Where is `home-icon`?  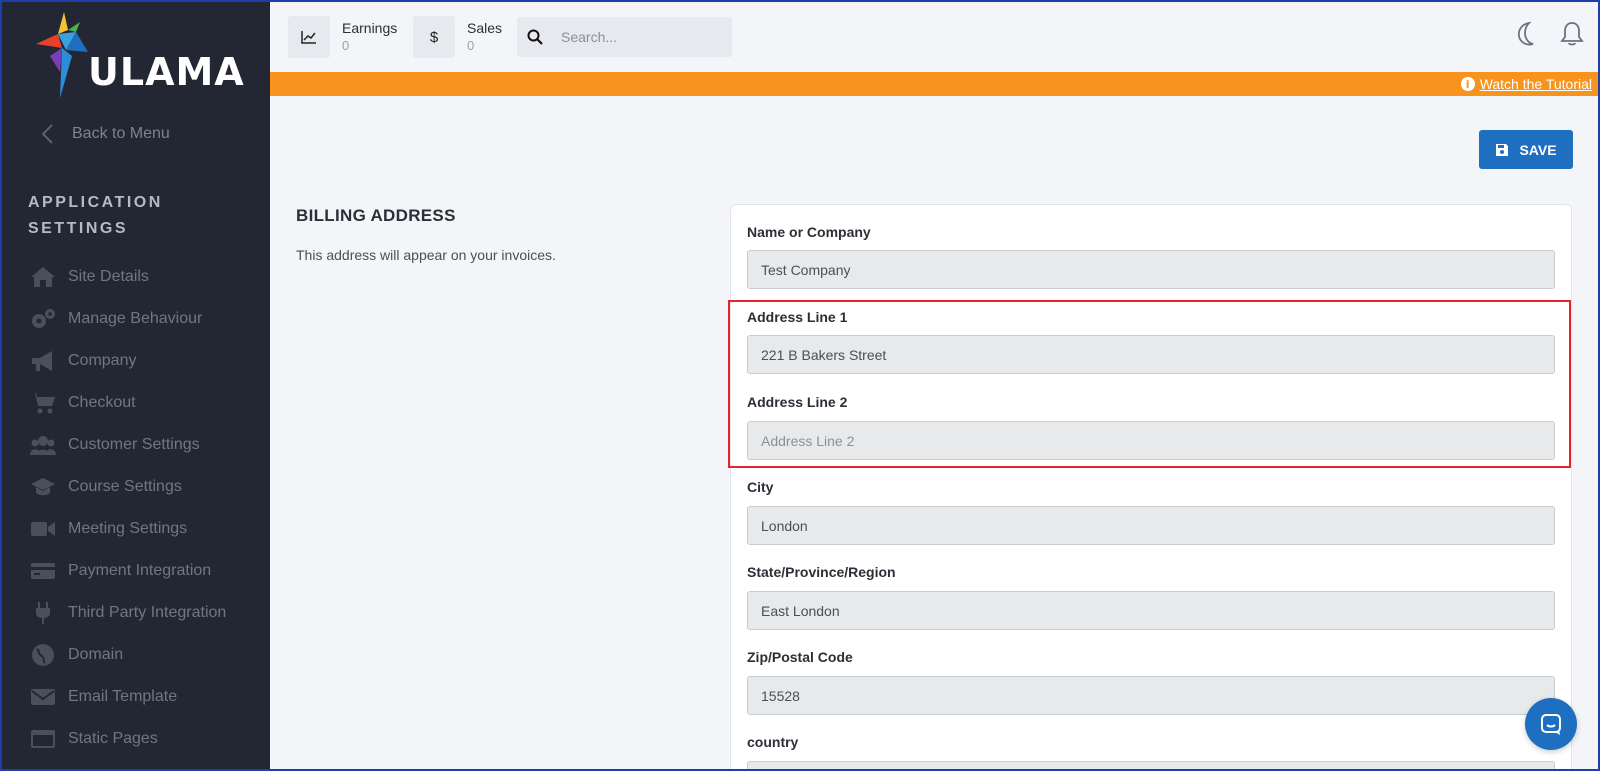 home-icon is located at coordinates (43, 277).